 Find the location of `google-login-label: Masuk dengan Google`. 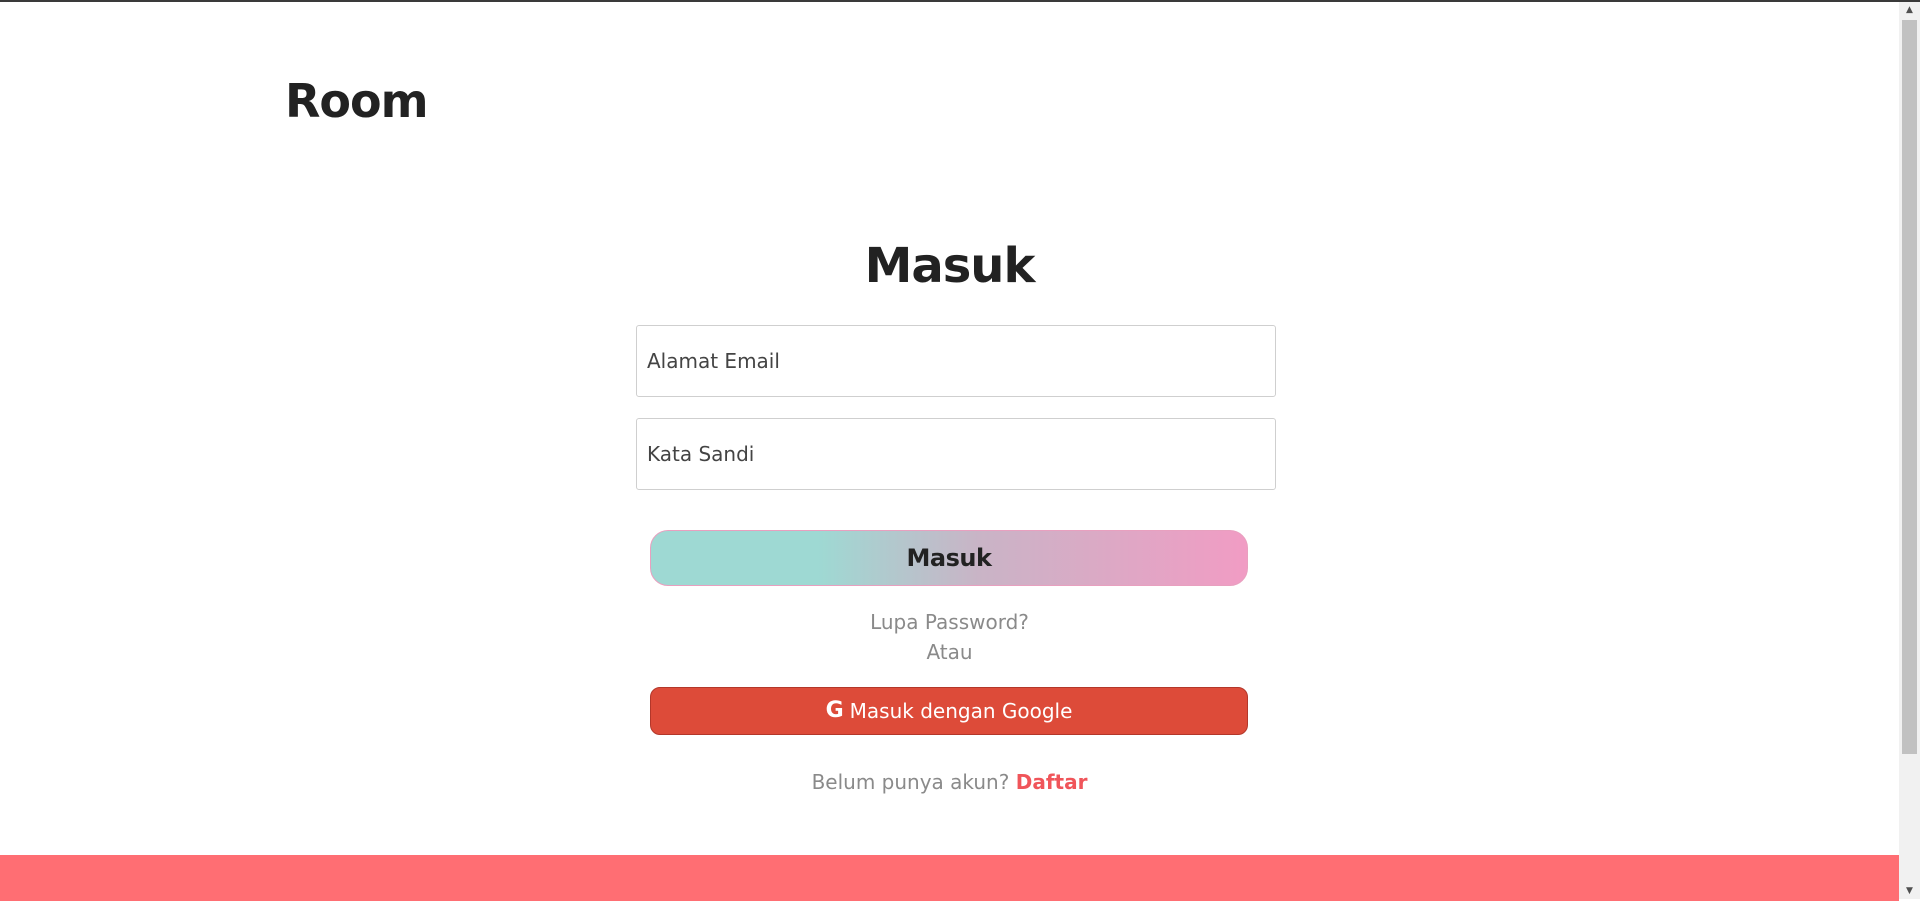

google-login-label: Masuk dengan Google is located at coordinates (961, 711).